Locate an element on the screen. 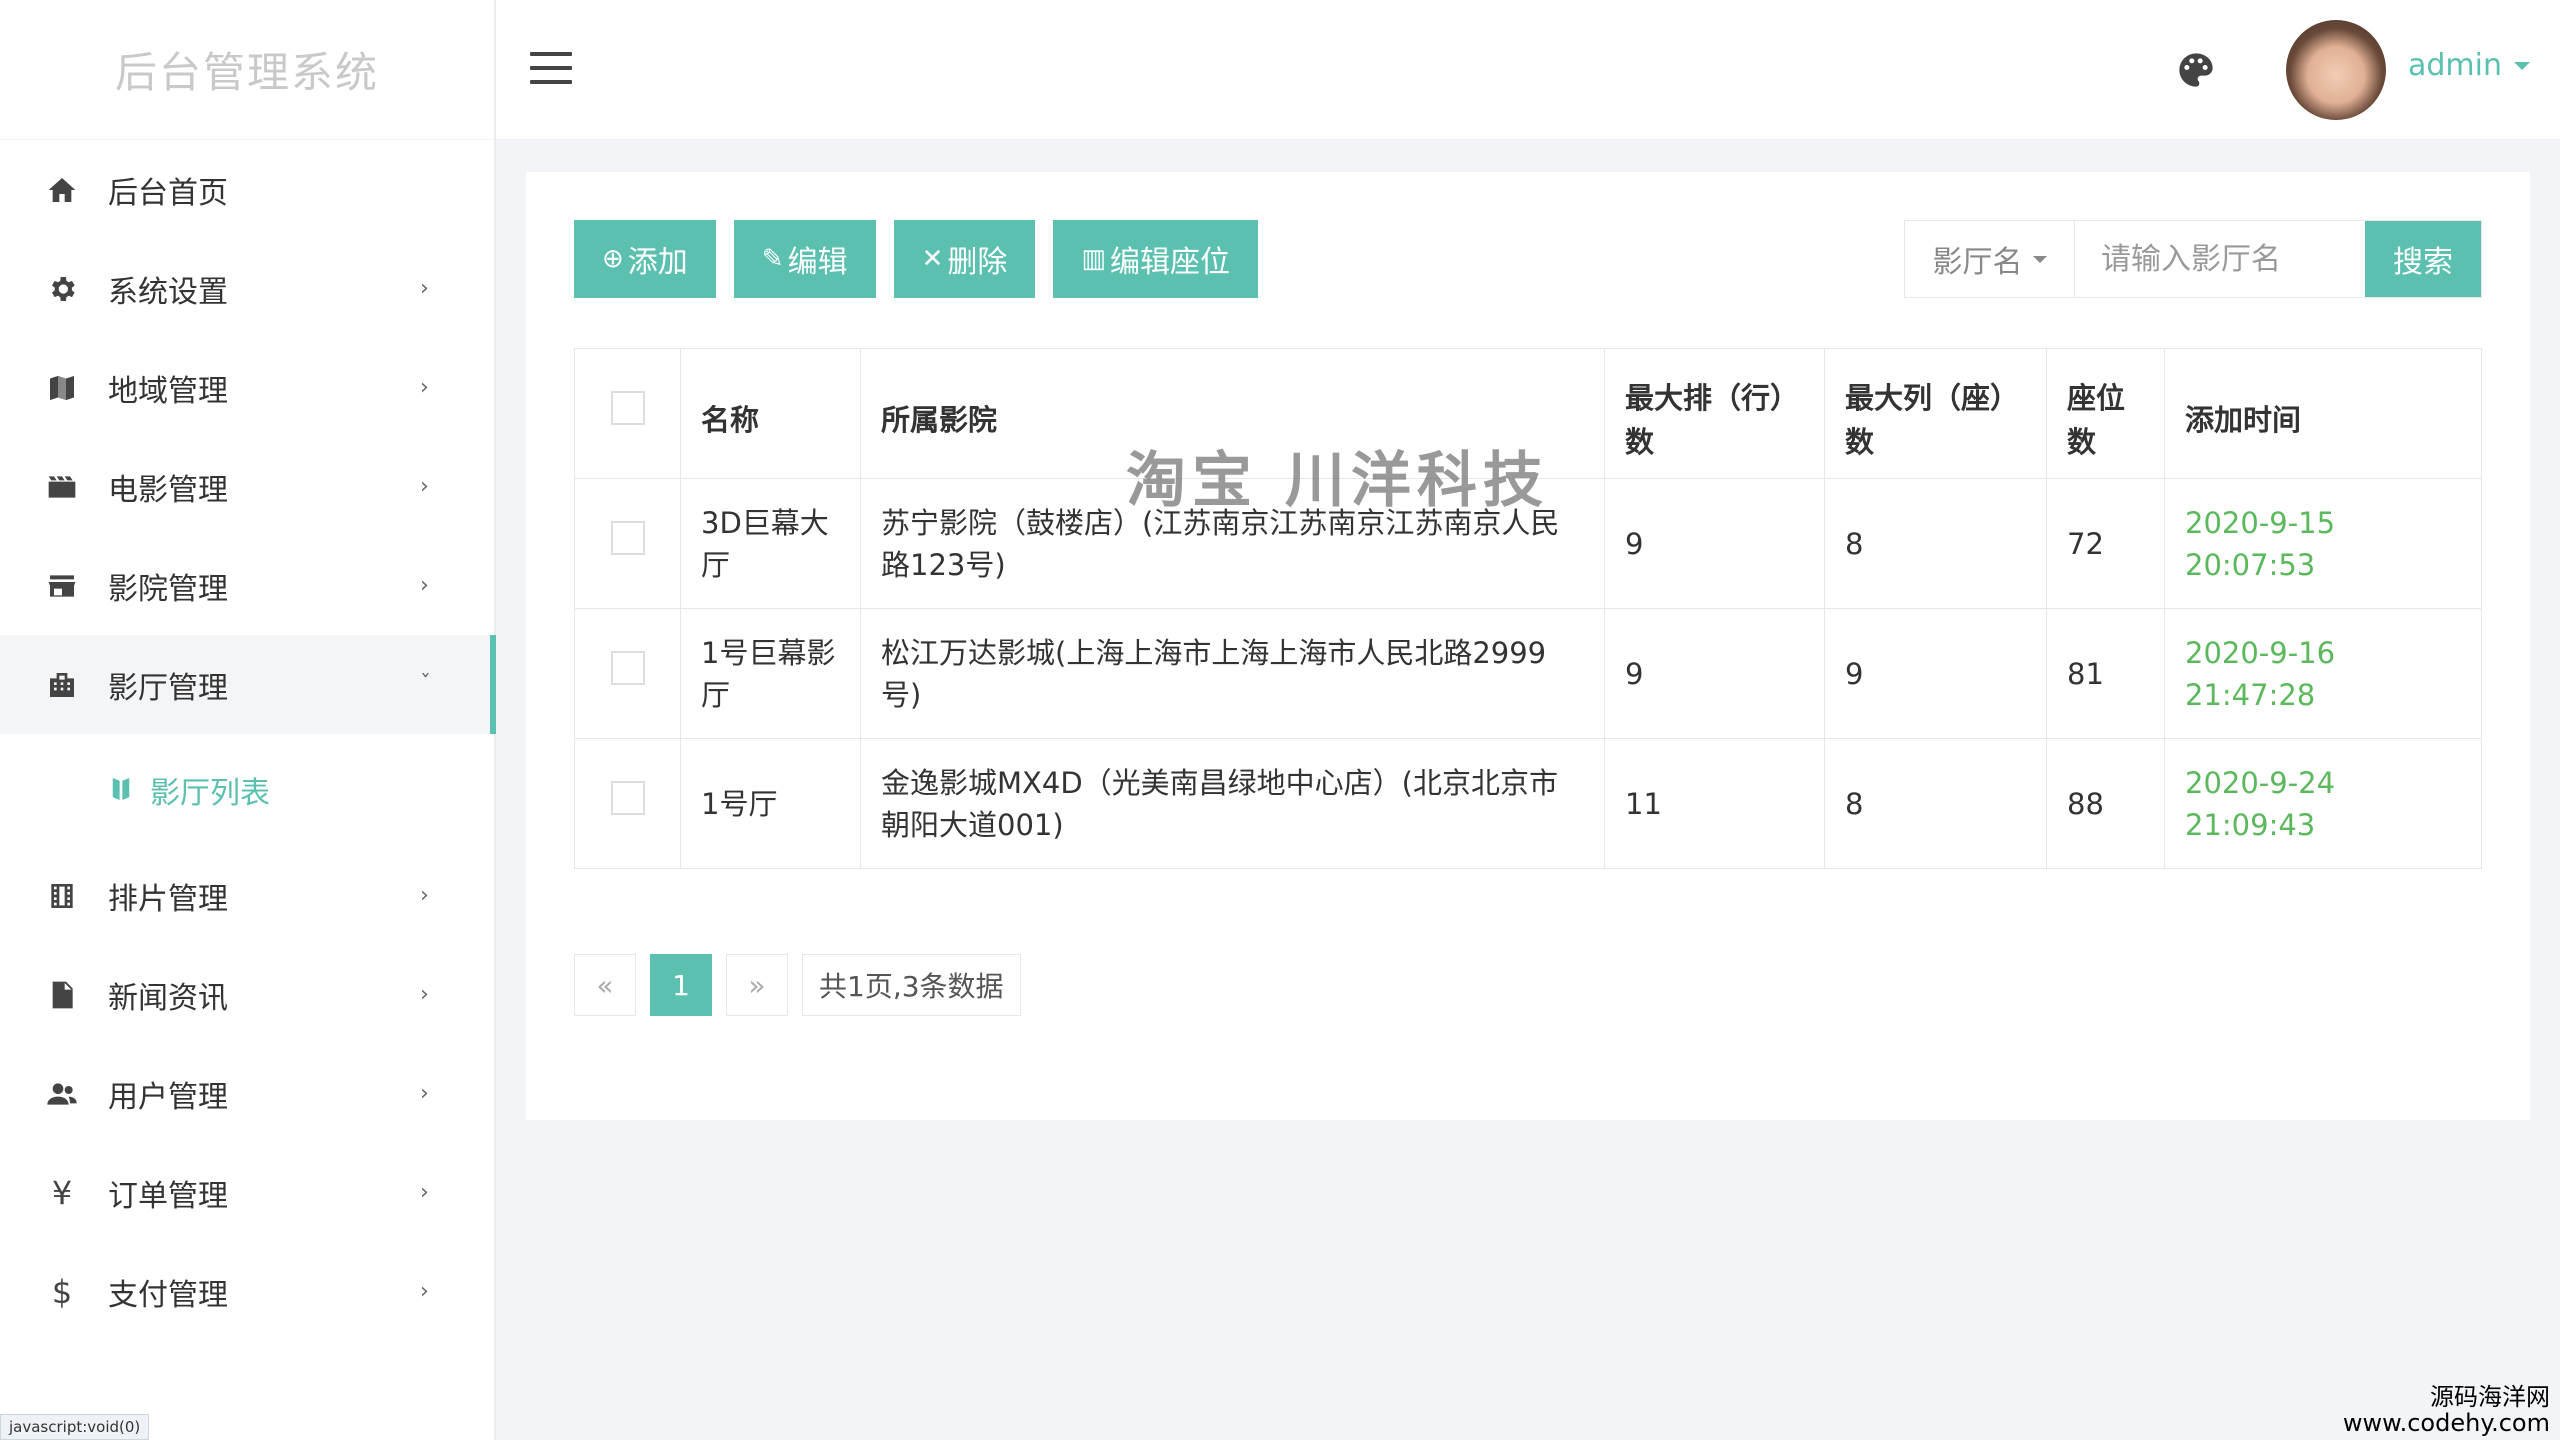  chevron-down-icon: ˇ is located at coordinates (425, 684).